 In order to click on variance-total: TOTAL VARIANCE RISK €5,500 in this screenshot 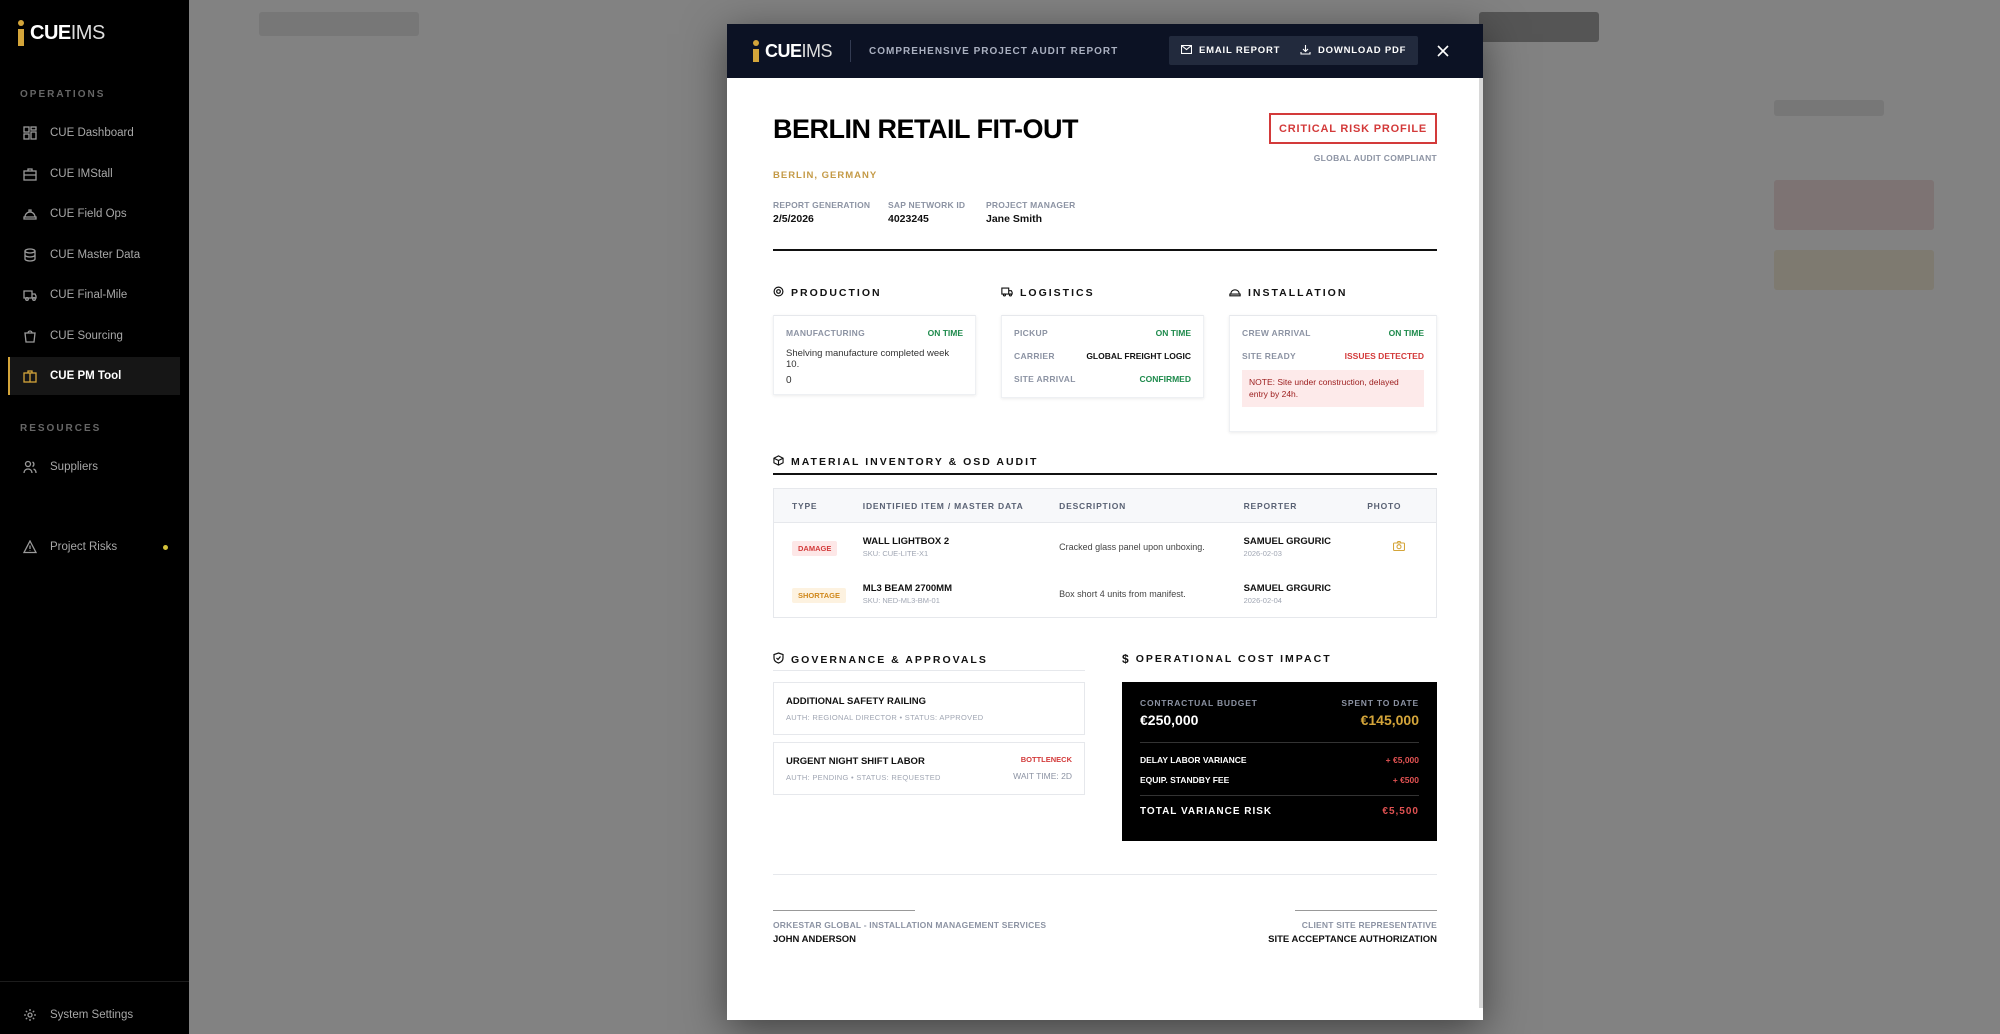, I will do `click(1279, 806)`.